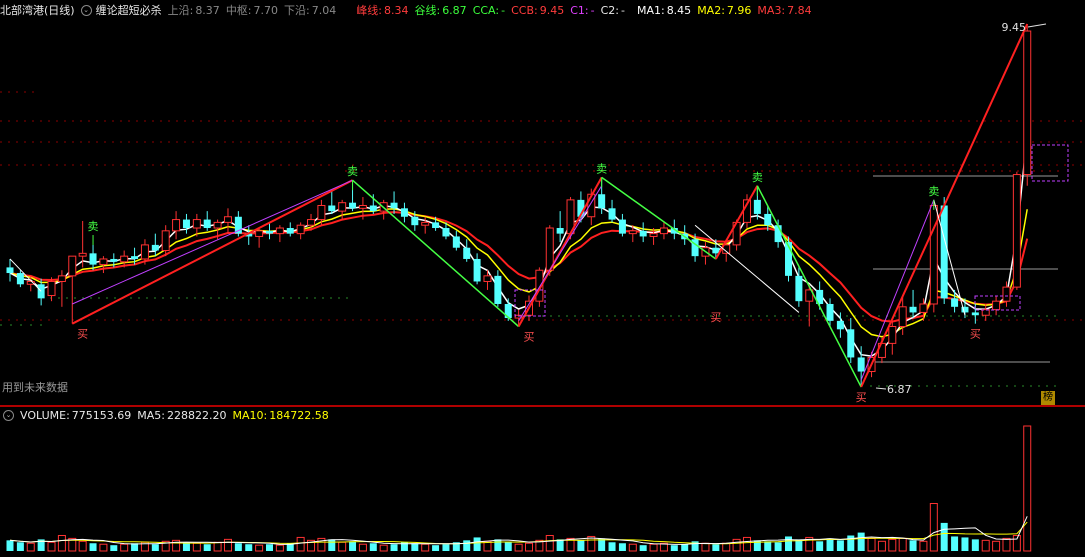  I want to click on vol-ma10-label: MA10:, so click(250, 415).